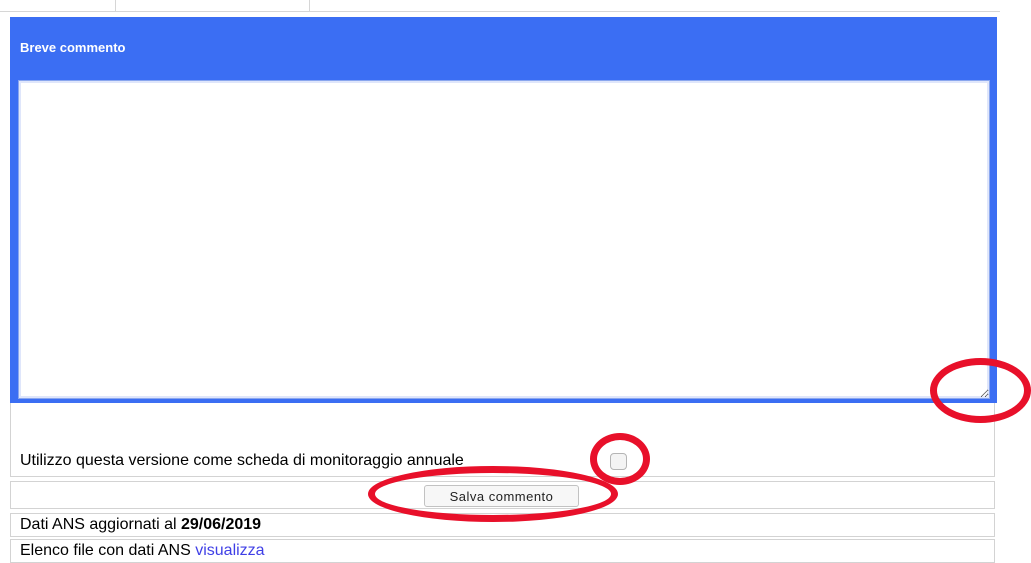 The height and width of the screenshot is (563, 1031). Describe the element at coordinates (500, 6) in the screenshot. I see `top-tab-strip` at that location.